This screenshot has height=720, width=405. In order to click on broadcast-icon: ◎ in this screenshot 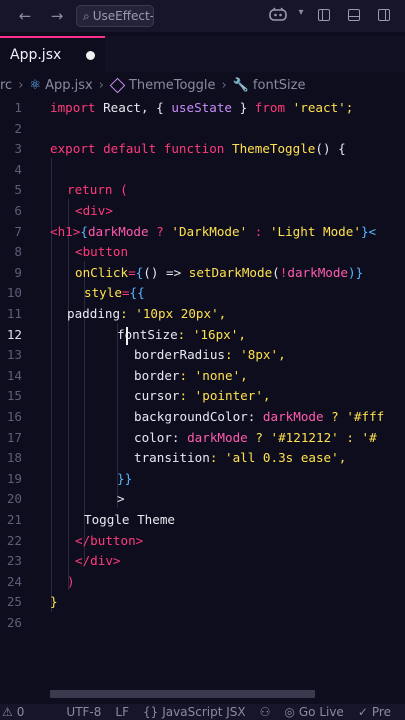, I will do `click(289, 712)`.